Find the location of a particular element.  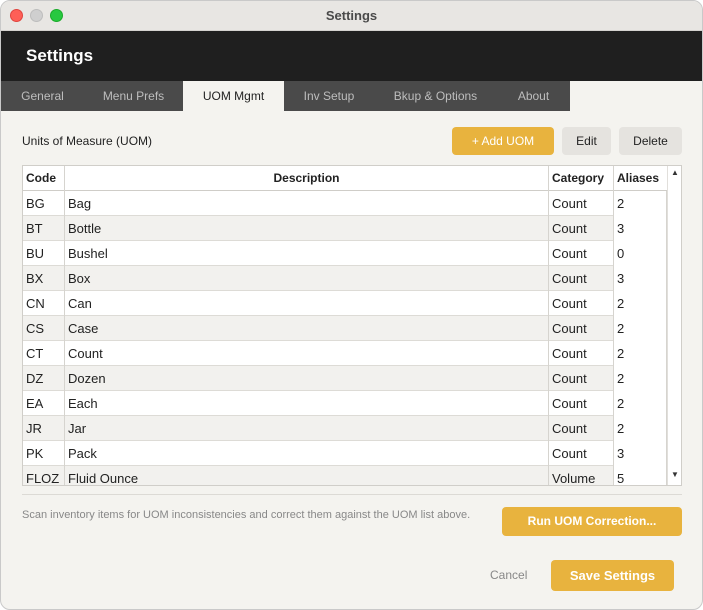

cell-code: PK is located at coordinates (44, 453).